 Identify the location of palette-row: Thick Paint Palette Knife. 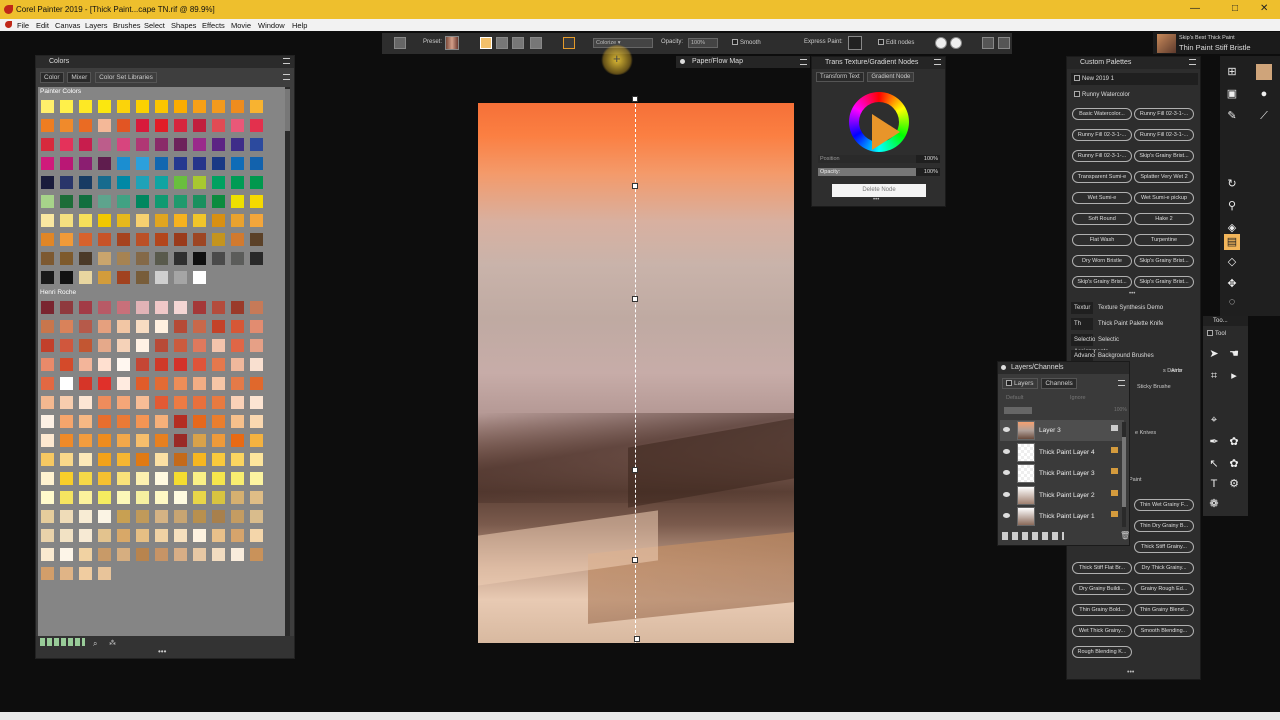
(1144, 324).